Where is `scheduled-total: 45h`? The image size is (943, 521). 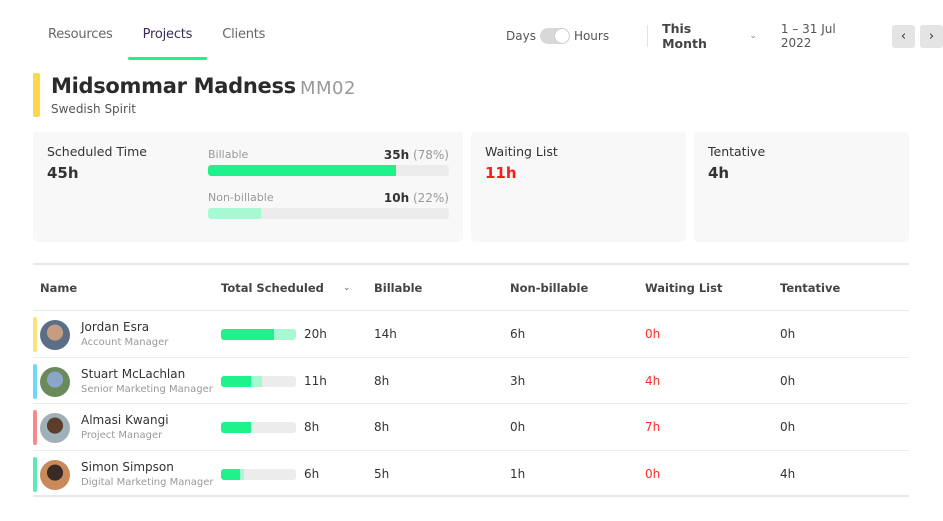 scheduled-total: 45h is located at coordinates (63, 173).